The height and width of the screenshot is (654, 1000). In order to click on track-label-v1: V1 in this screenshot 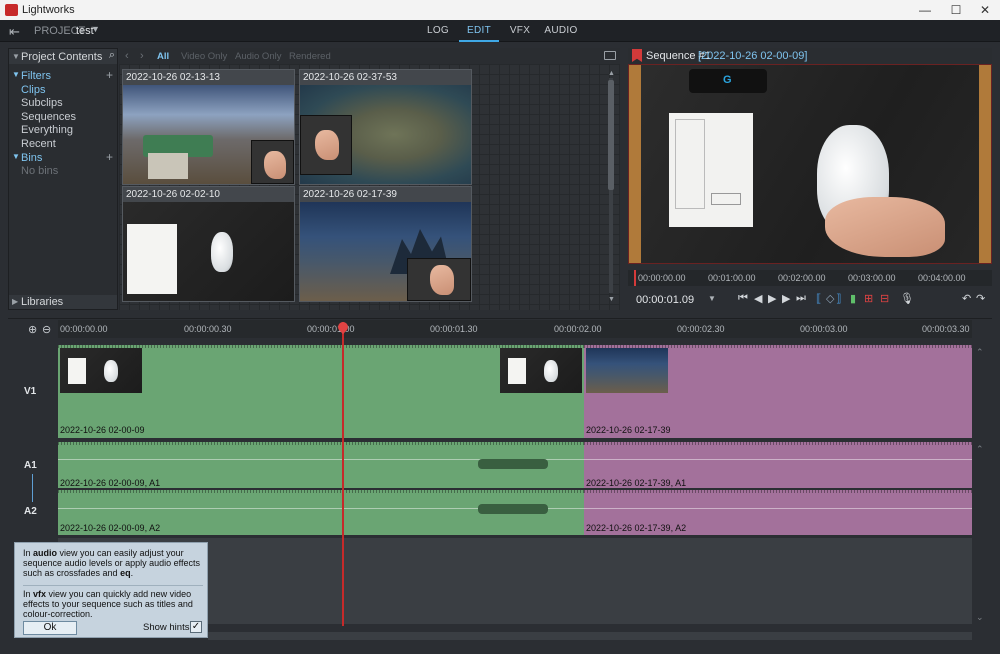, I will do `click(30, 391)`.